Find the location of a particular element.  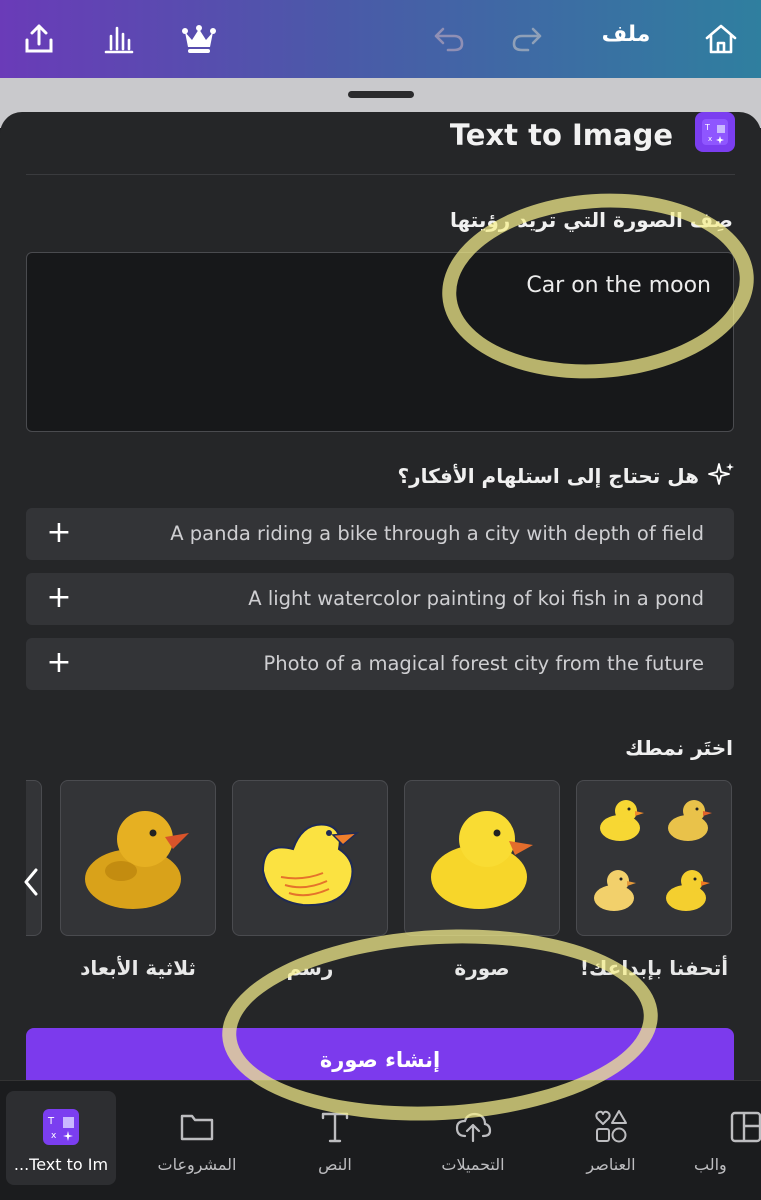

nav-item-text-to-image: Tx ...Text to Im is located at coordinates (61, 1138).